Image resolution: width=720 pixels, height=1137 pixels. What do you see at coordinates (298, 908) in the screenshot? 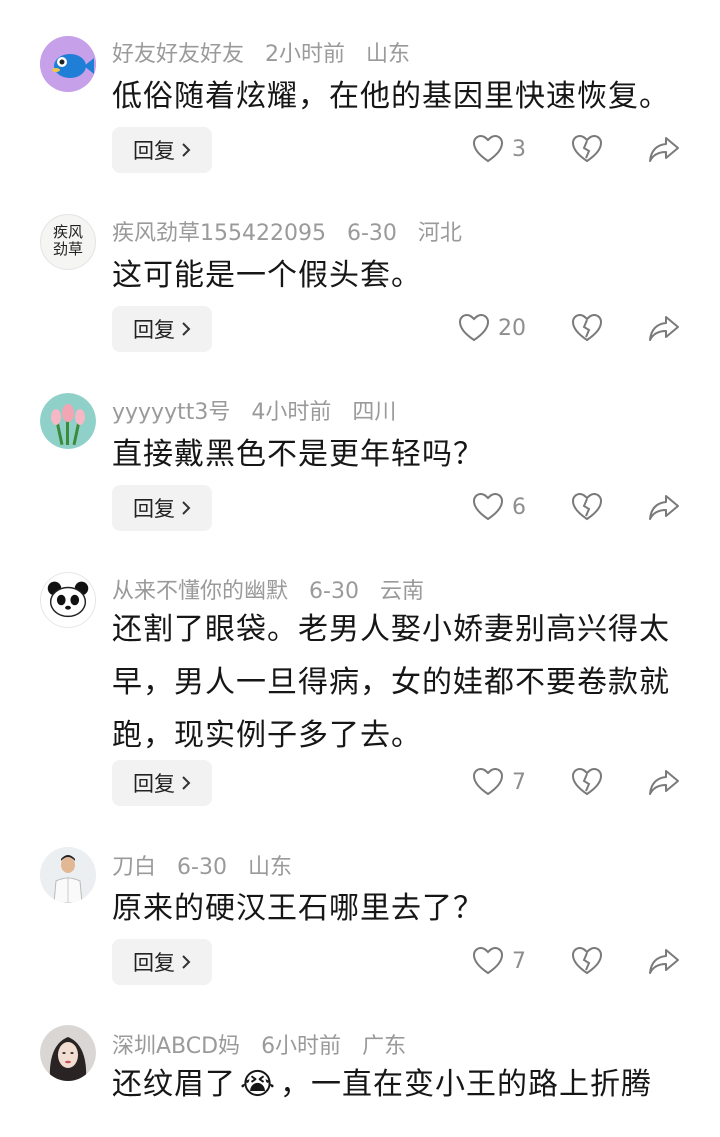
I see `comment-text: 原来的硬汉王石哪里去了？` at bounding box center [298, 908].